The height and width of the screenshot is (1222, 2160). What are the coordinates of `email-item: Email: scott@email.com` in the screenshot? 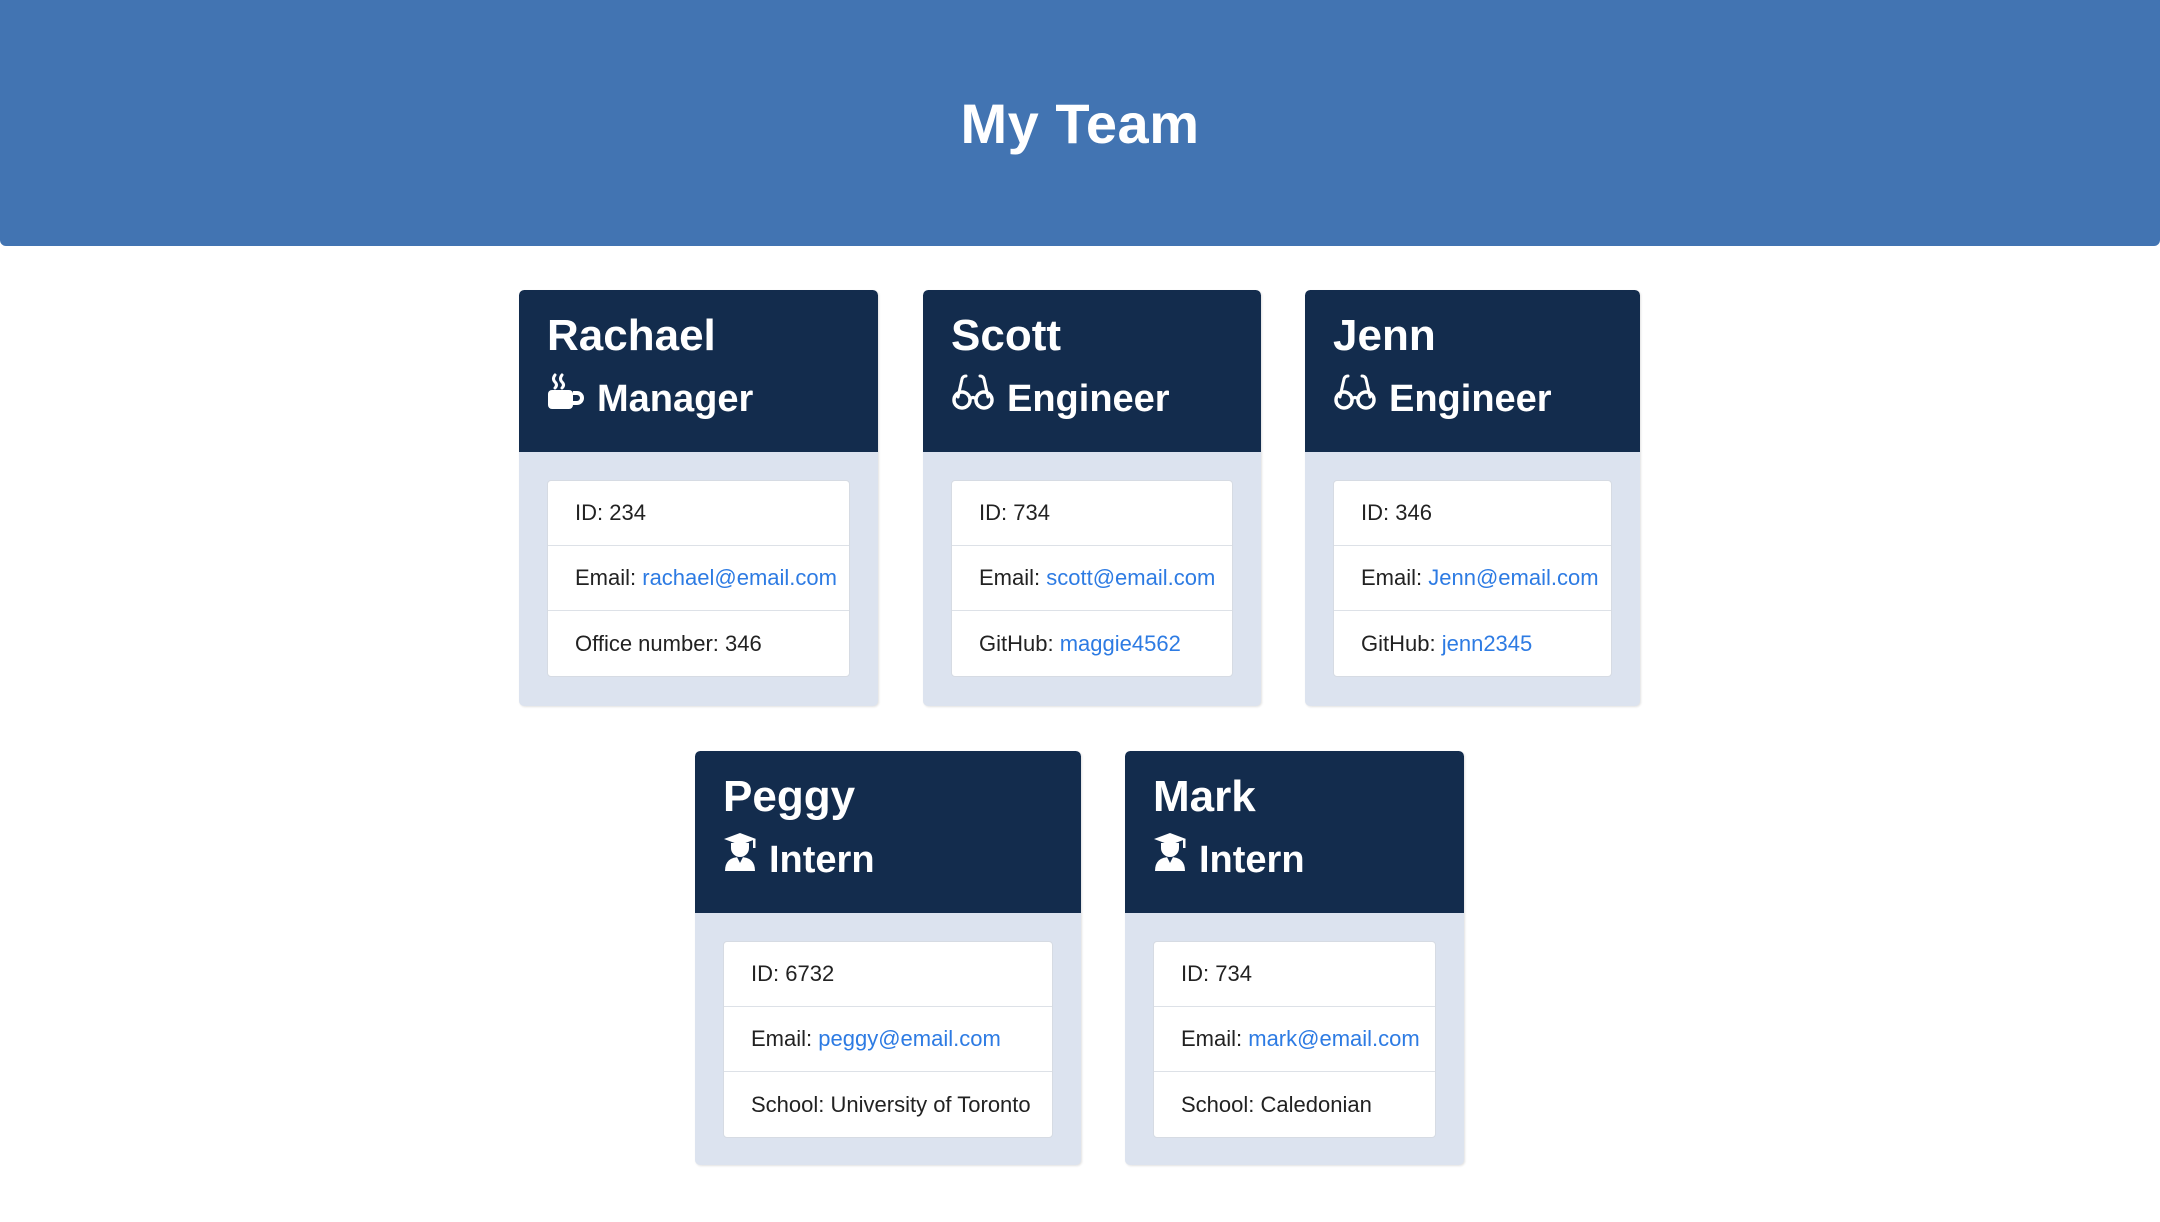 It's located at (1092, 578).